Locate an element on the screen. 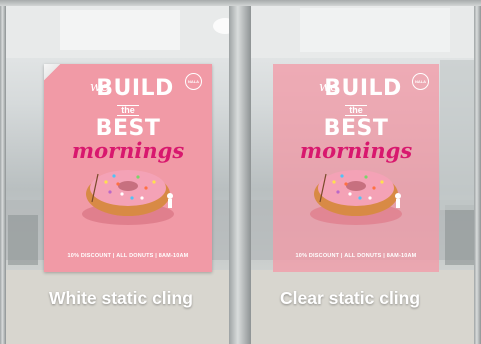  caption-white-static-cling: White static cling is located at coordinates (121, 298).